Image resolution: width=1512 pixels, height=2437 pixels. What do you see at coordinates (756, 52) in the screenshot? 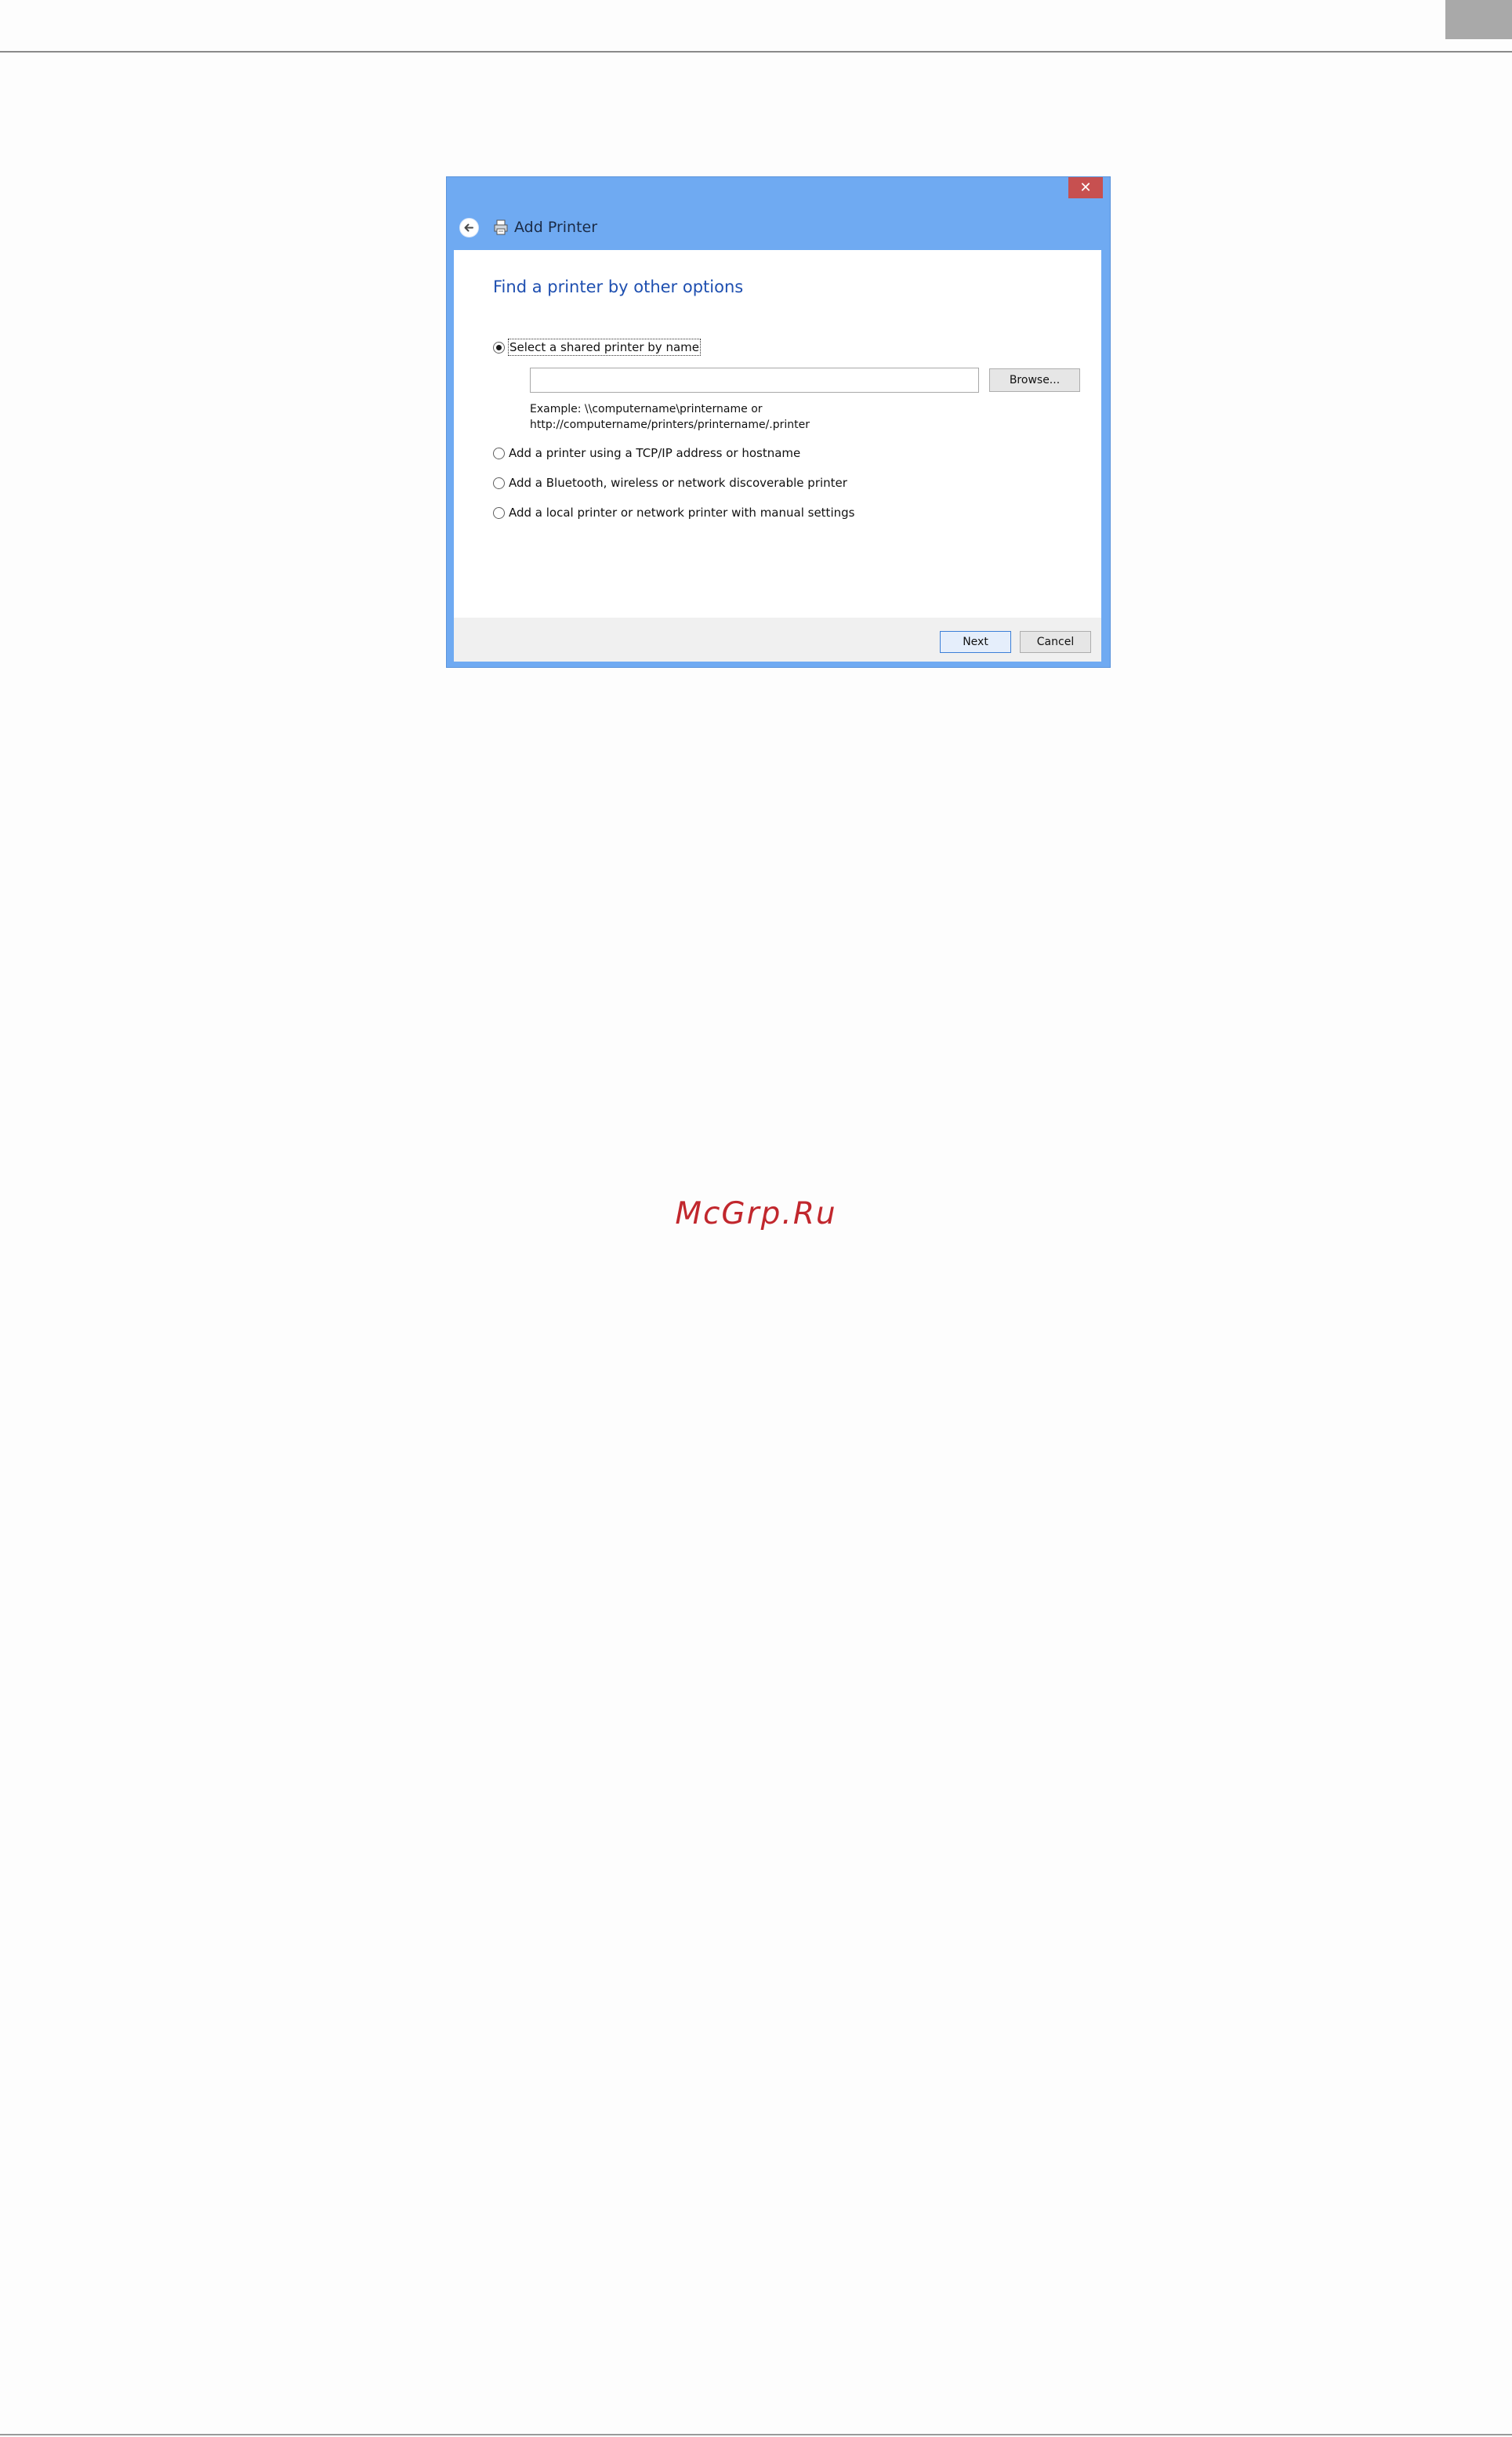
I see `top-rule` at bounding box center [756, 52].